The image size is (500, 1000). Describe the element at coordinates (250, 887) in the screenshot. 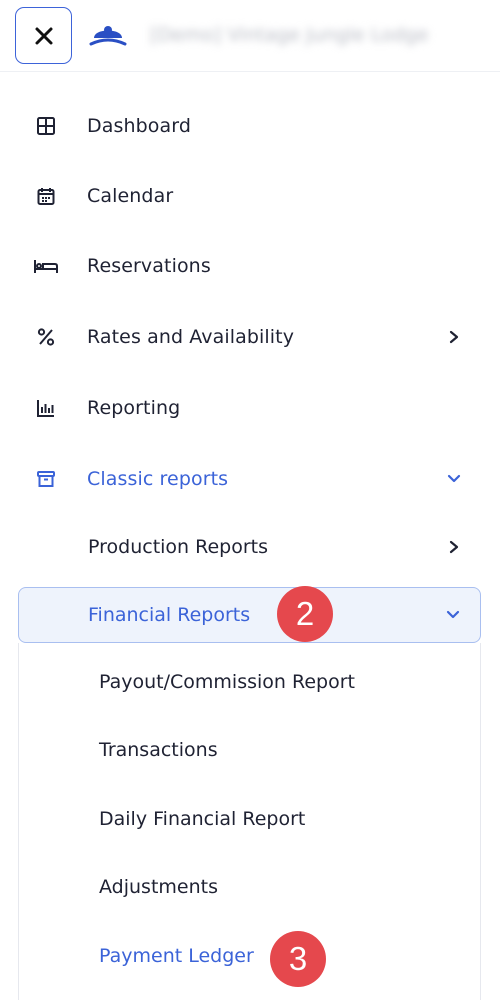

I see `nav-item-adjustments: Adjustments` at that location.